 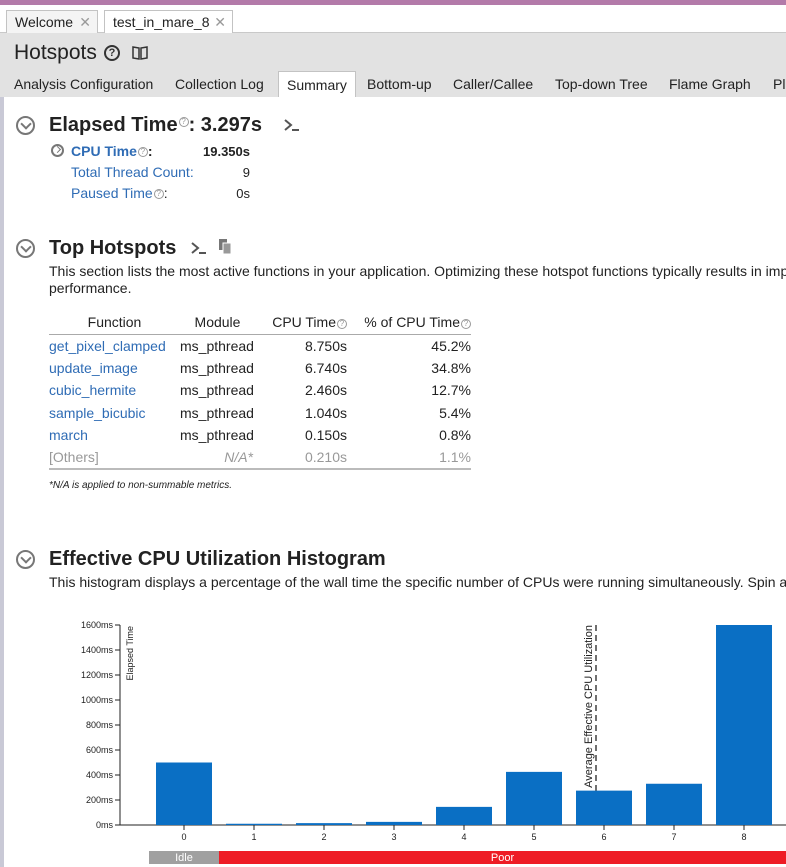 I want to click on column-header-pct-label: % of CPU Time, so click(x=412, y=322).